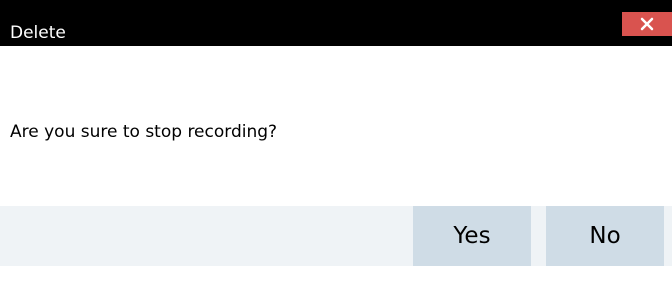 The height and width of the screenshot is (293, 672). I want to click on dialog-message: Are you sure to stop recording?, so click(144, 132).